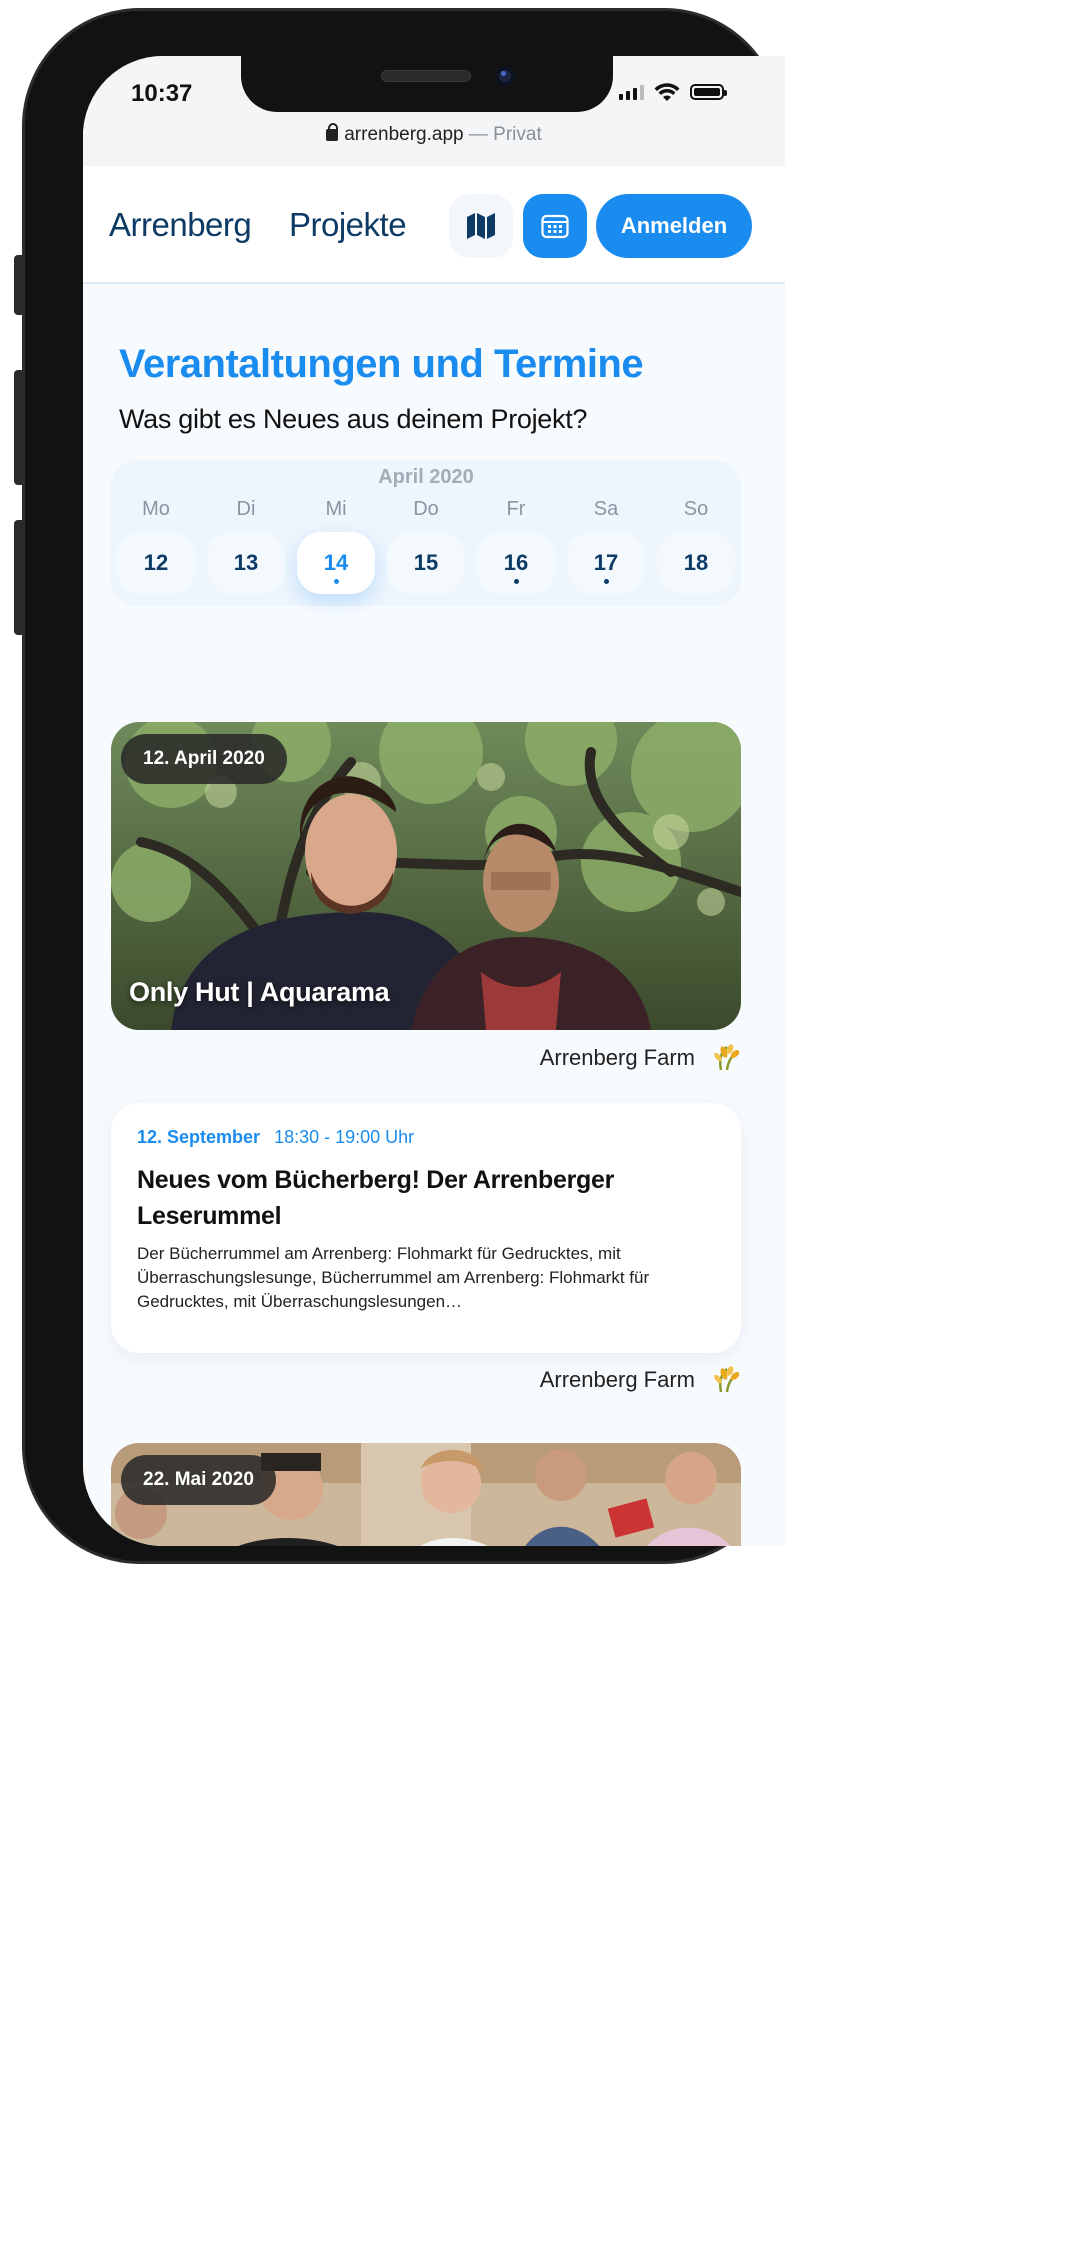 The height and width of the screenshot is (2252, 1092). I want to click on page-subtitle: Was gibt es Neues aus deinem Projekt?, so click(353, 419).